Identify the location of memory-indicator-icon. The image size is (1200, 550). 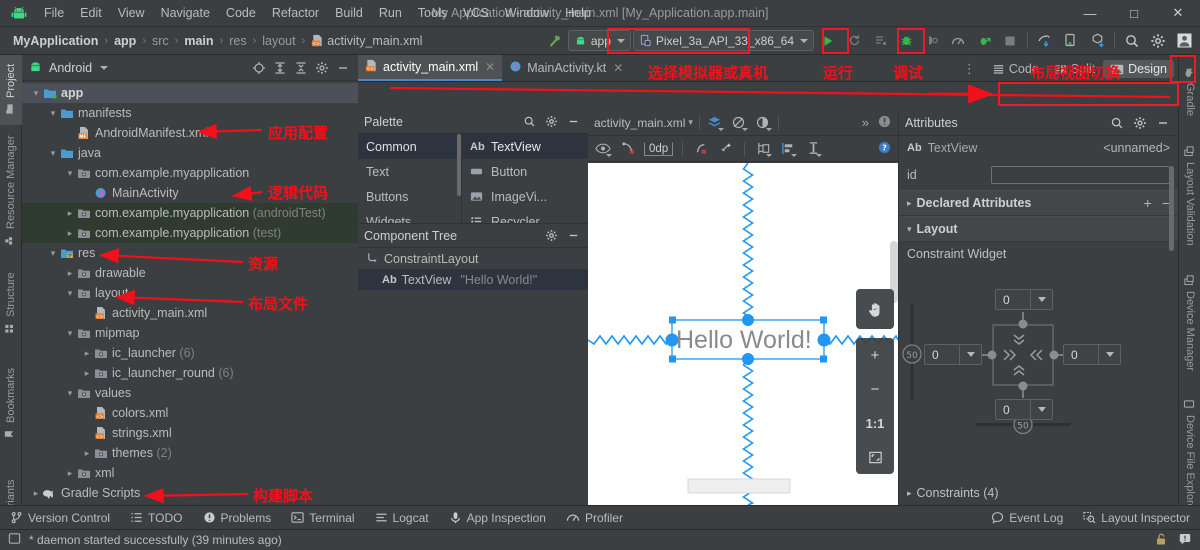
(14, 540).